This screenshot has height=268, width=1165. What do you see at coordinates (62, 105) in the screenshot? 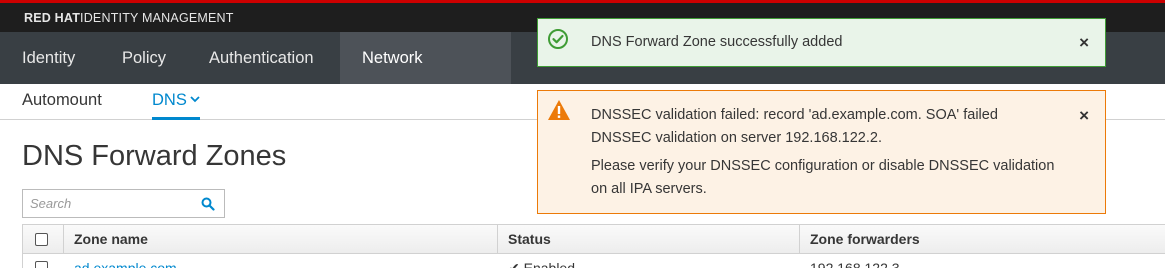
I see `subnav-automount: Automount` at bounding box center [62, 105].